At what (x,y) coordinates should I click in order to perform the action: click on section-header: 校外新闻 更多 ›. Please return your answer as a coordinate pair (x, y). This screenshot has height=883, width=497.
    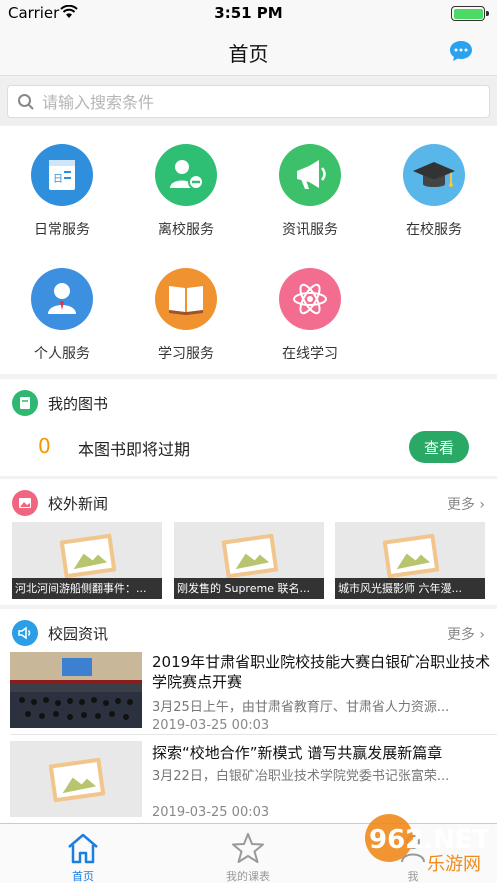
    Looking at the image, I should click on (248, 501).